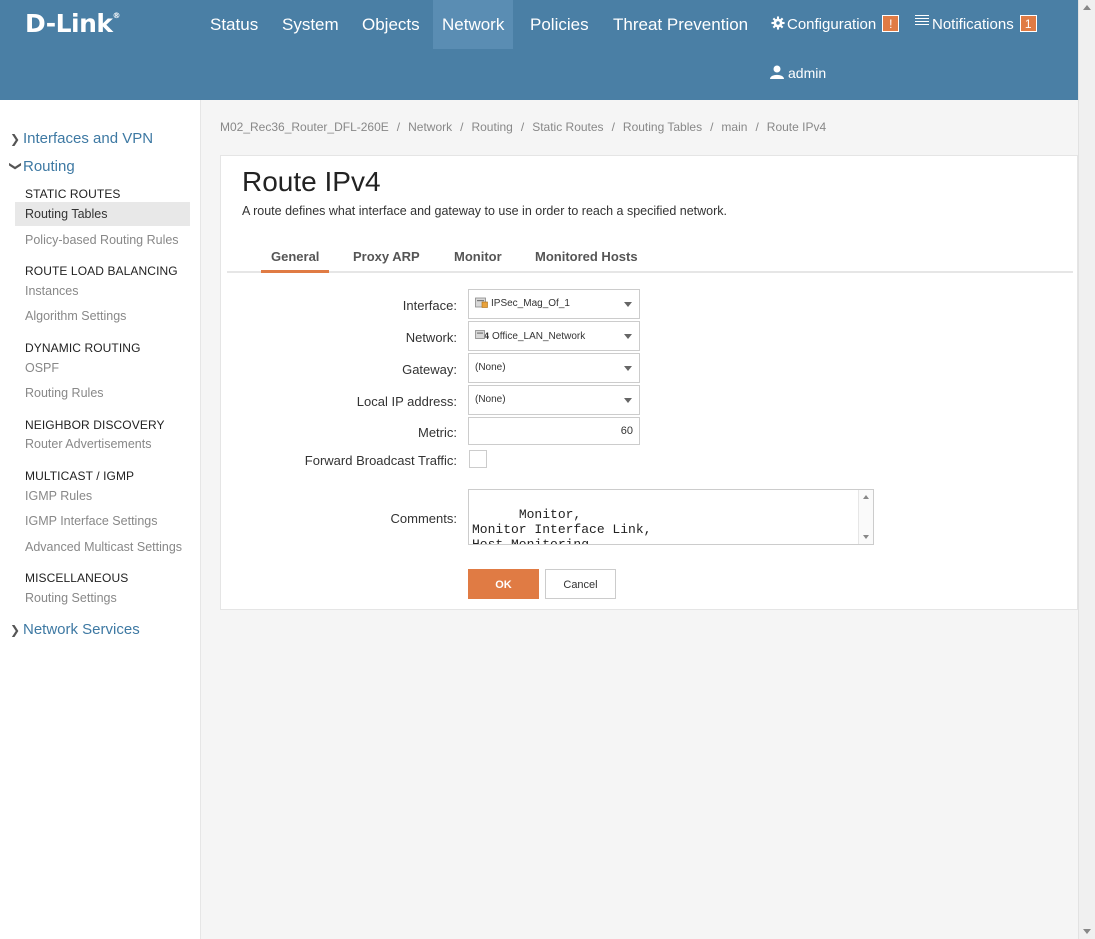 The height and width of the screenshot is (939, 1095). Describe the element at coordinates (88, 138) in the screenshot. I see `sidebar-section-label: Interfaces and VPN` at that location.